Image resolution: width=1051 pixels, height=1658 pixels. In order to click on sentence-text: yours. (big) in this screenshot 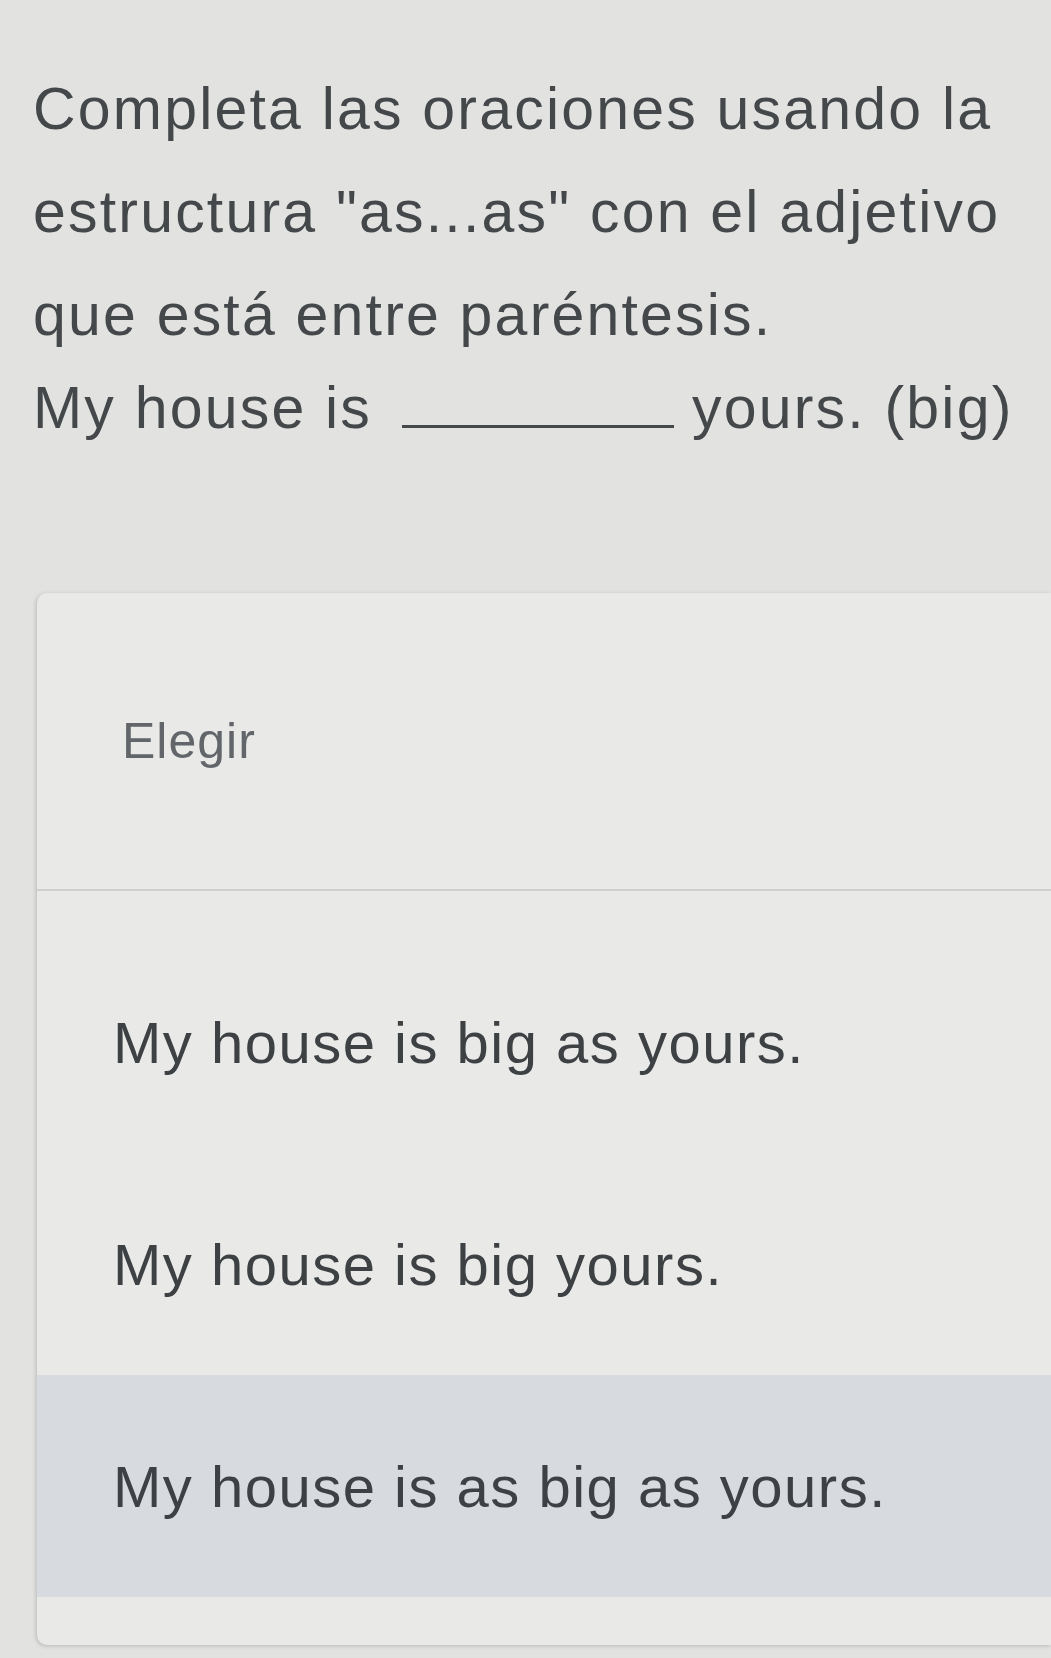, I will do `click(853, 408)`.